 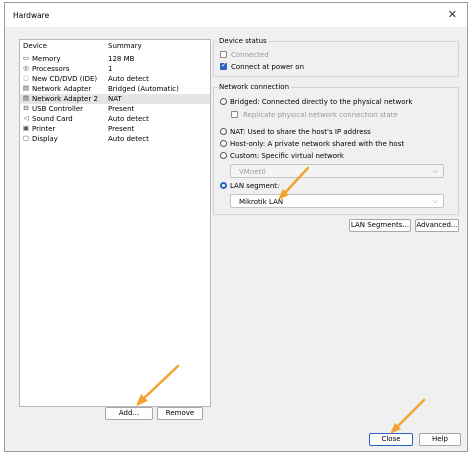 I want to click on arrow-to-lan-segment, so click(x=294, y=183).